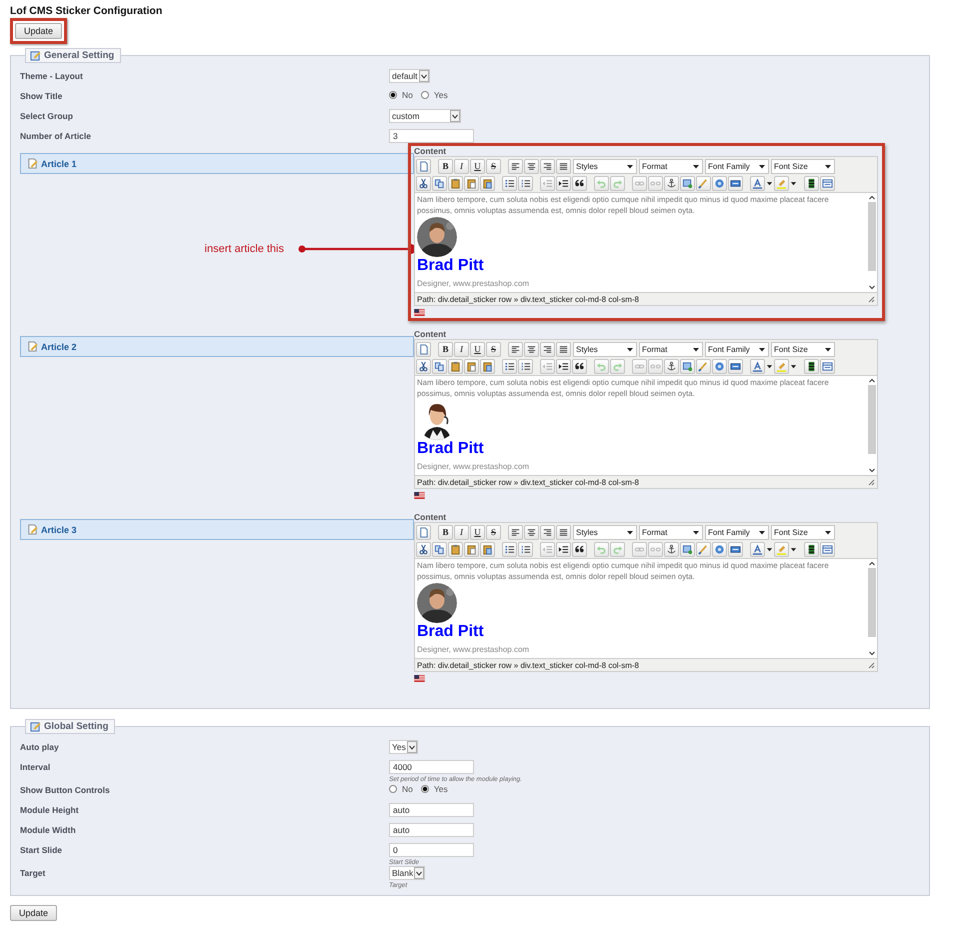 This screenshot has height=932, width=960. What do you see at coordinates (403, 747) in the screenshot?
I see `select-field: Yes` at bounding box center [403, 747].